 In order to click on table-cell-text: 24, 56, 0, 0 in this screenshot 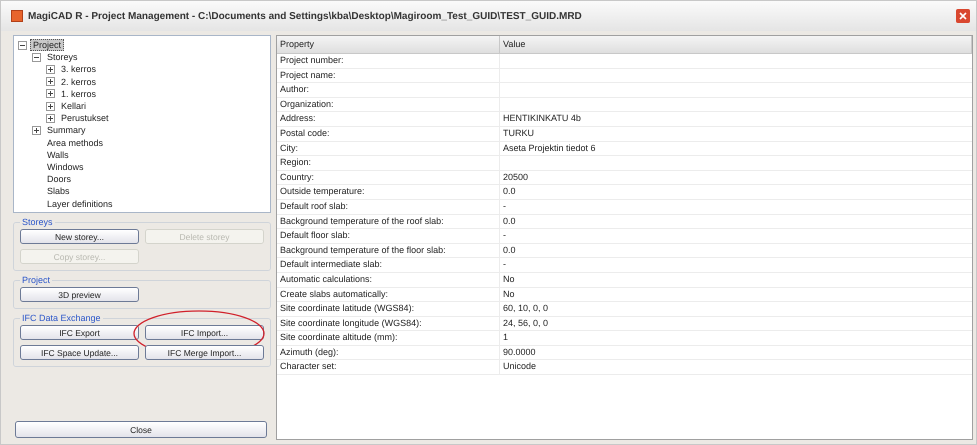, I will do `click(526, 323)`.